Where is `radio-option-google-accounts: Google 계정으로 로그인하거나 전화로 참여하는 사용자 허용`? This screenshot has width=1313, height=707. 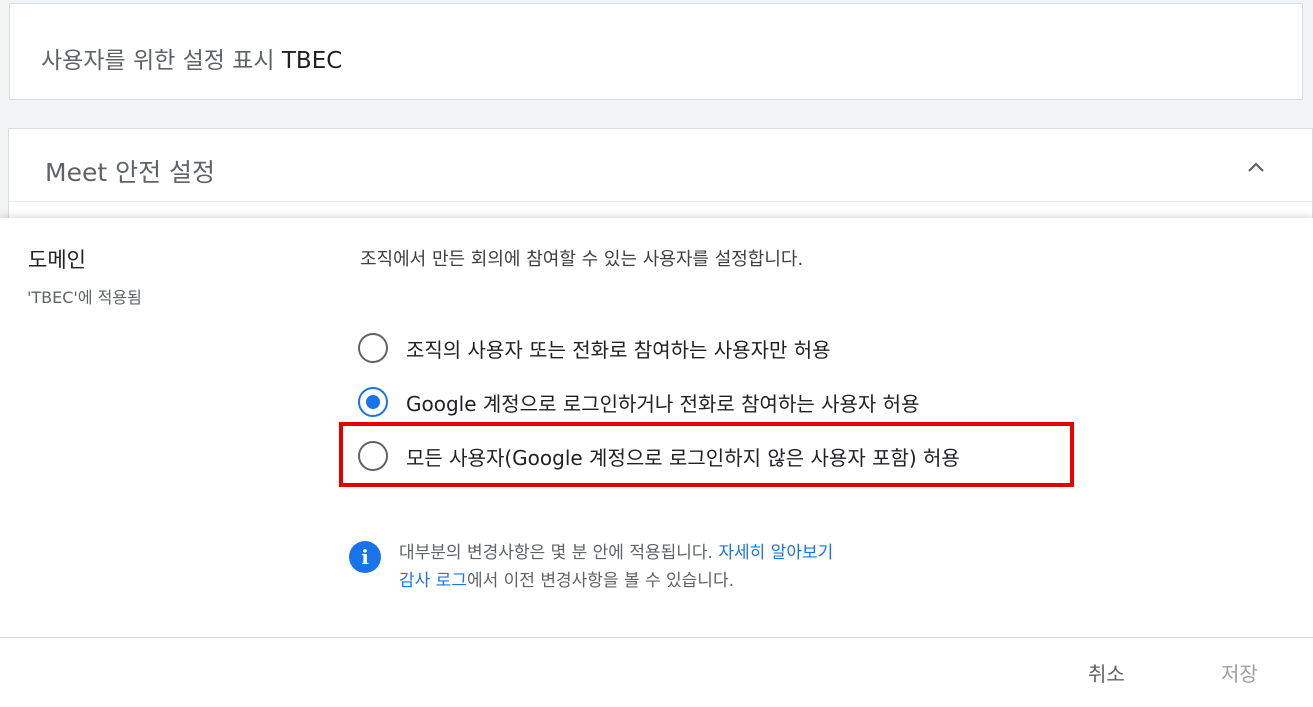
radio-option-google-accounts: Google 계정으로 로그인하거나 전화로 참여하는 사용자 허용 is located at coordinates (638, 402).